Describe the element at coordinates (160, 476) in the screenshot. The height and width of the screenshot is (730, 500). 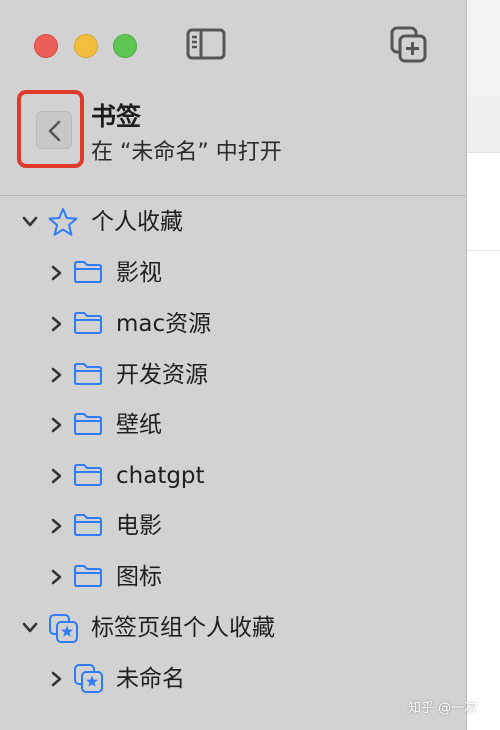
I see `folder-label: chatgpt` at that location.